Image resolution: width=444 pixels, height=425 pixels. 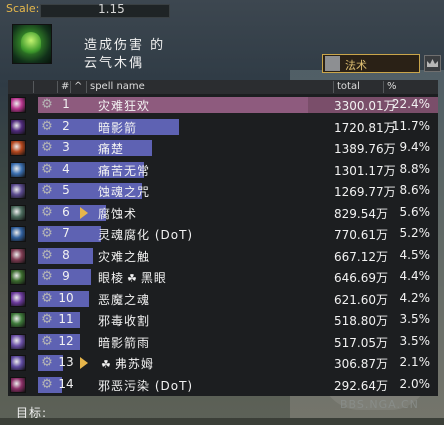 I want to click on spell-name: 邪恶污染 (DoT), so click(x=145, y=385).